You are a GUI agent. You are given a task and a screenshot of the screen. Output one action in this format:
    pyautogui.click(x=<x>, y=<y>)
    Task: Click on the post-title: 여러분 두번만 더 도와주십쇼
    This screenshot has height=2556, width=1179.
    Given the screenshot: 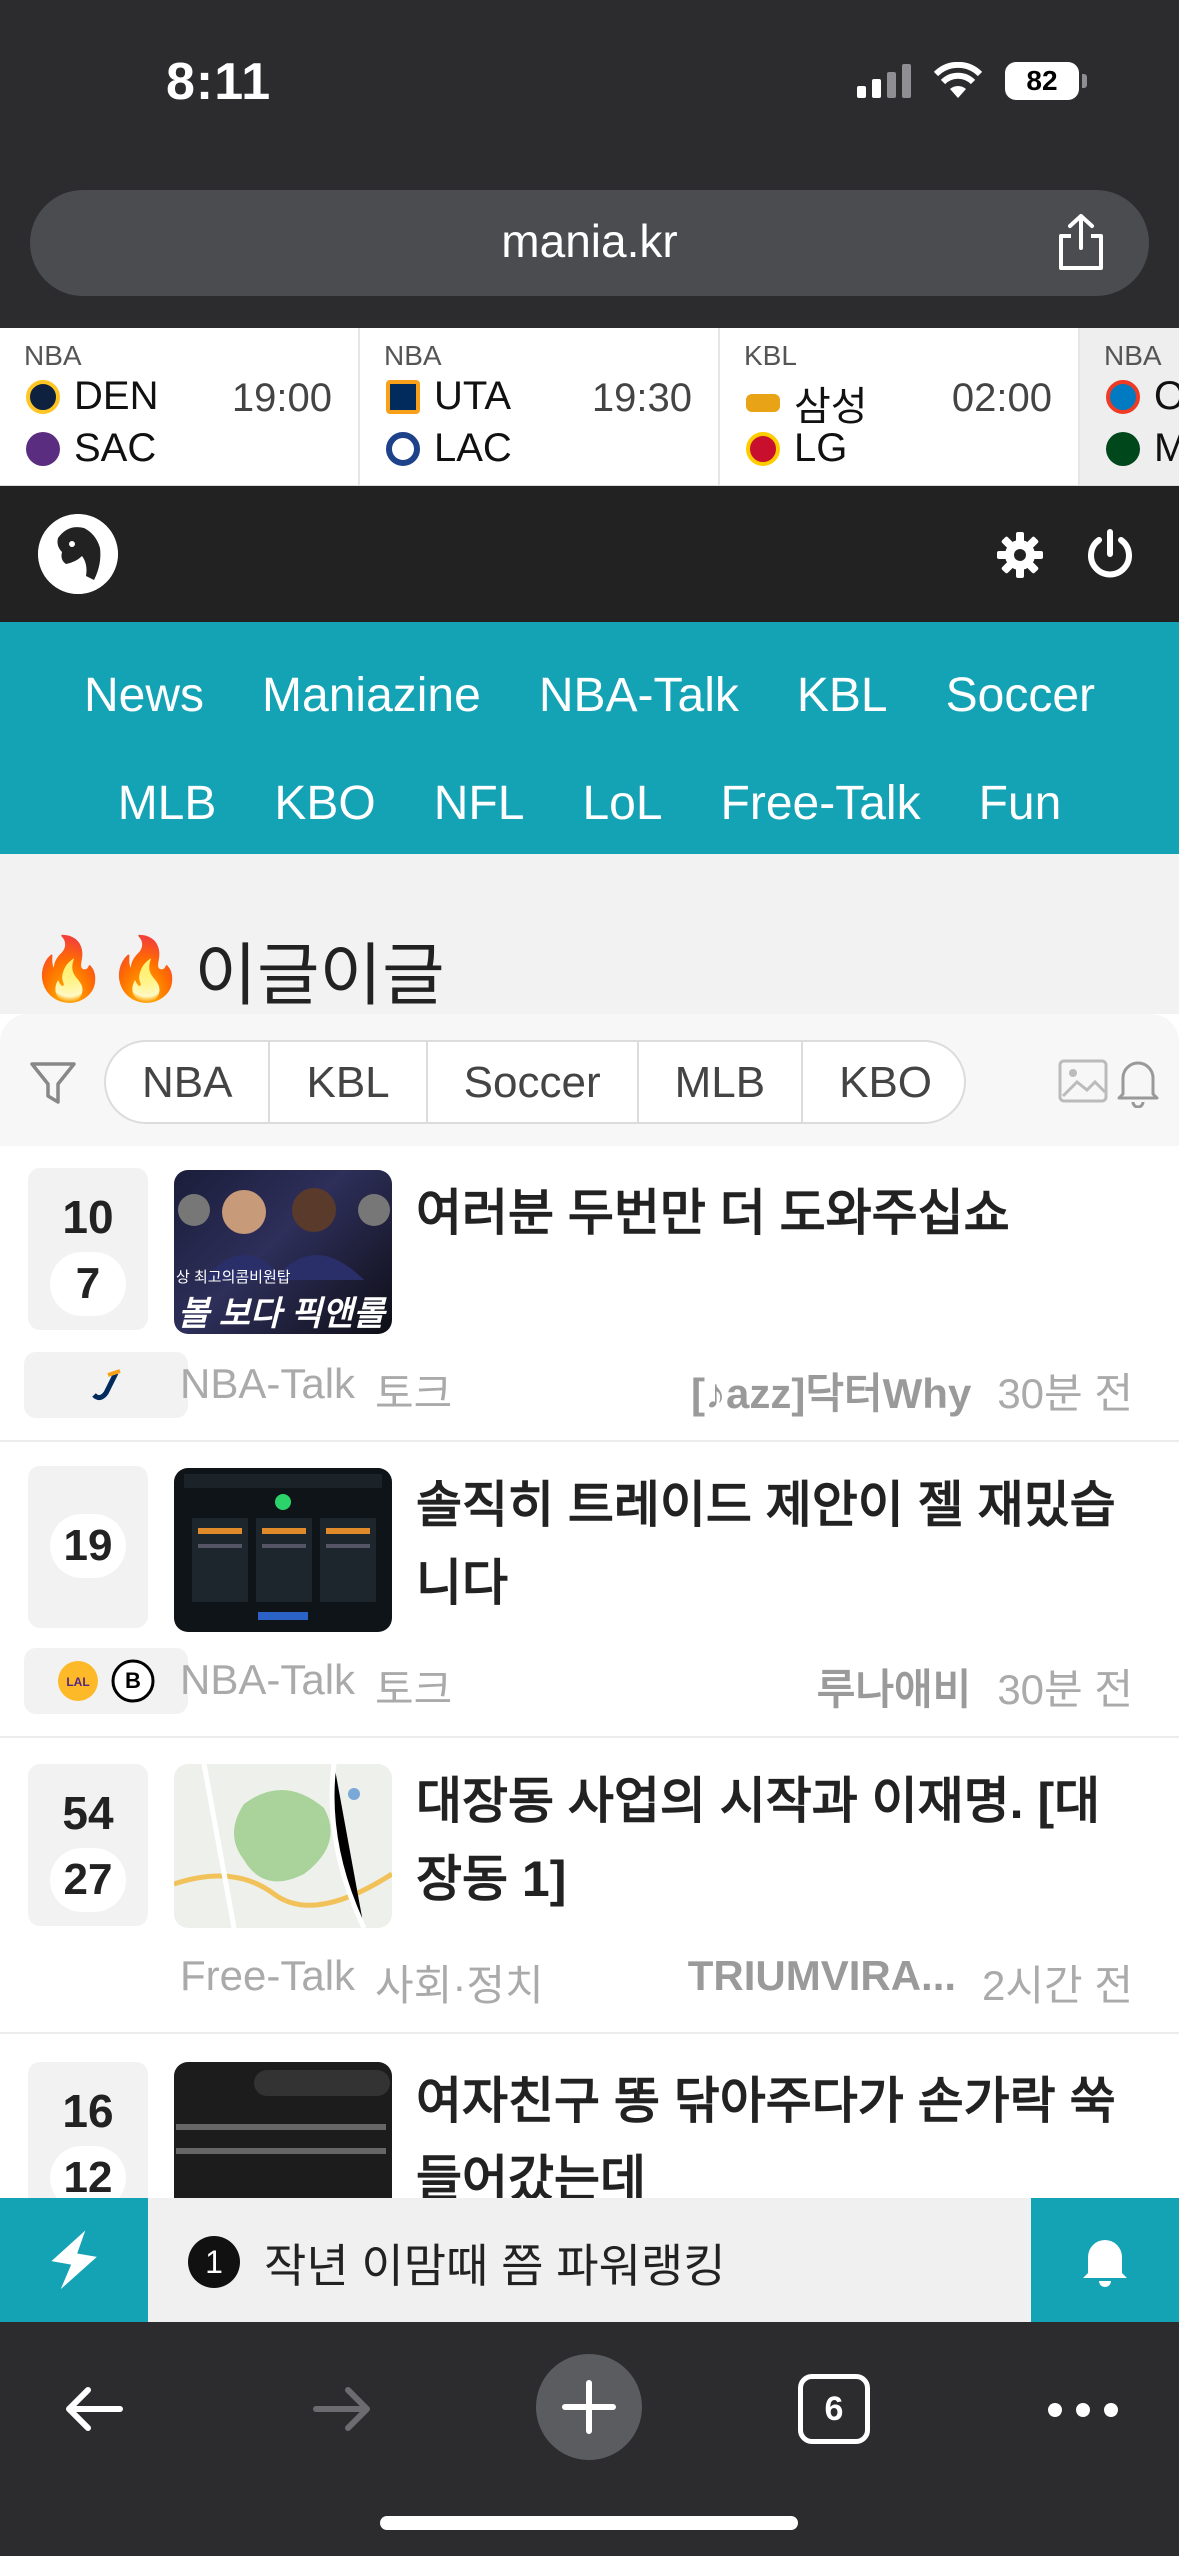 What is the action you would take?
    pyautogui.click(x=777, y=1213)
    